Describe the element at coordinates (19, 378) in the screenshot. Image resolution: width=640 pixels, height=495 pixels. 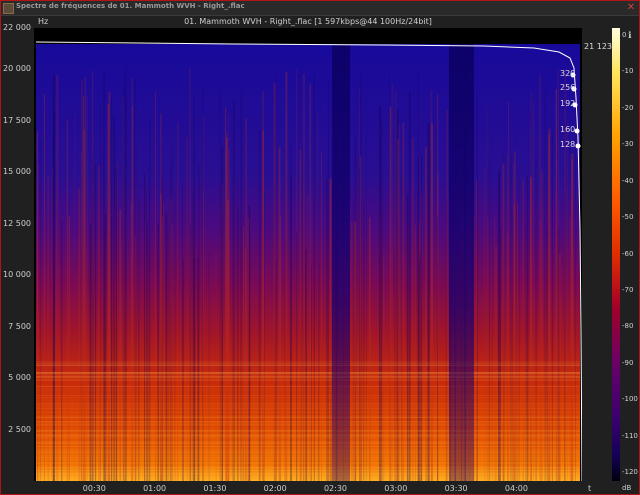
I see `y-tick-label: 5 000` at that location.